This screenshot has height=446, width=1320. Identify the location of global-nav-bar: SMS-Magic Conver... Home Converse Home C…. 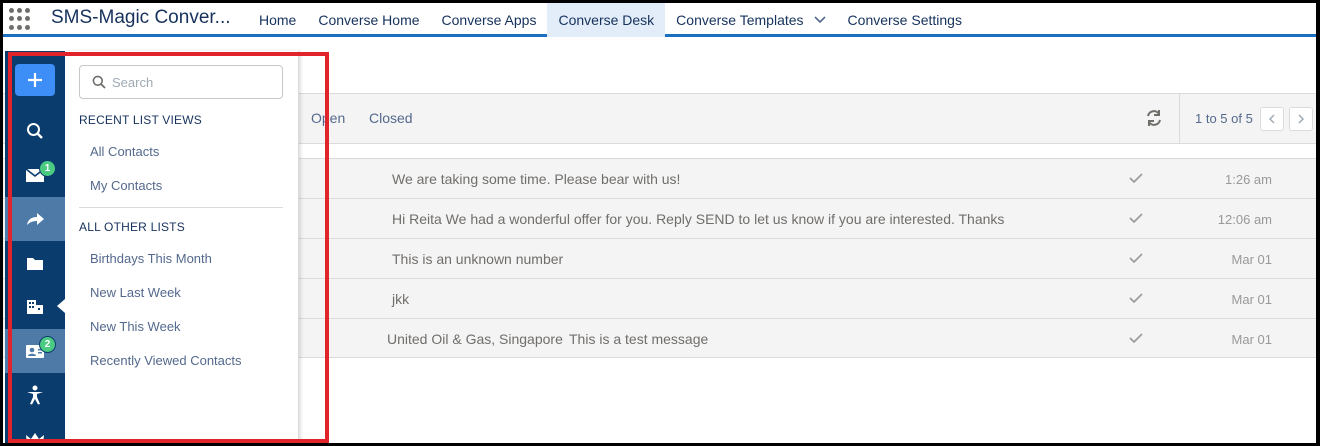
(659, 20).